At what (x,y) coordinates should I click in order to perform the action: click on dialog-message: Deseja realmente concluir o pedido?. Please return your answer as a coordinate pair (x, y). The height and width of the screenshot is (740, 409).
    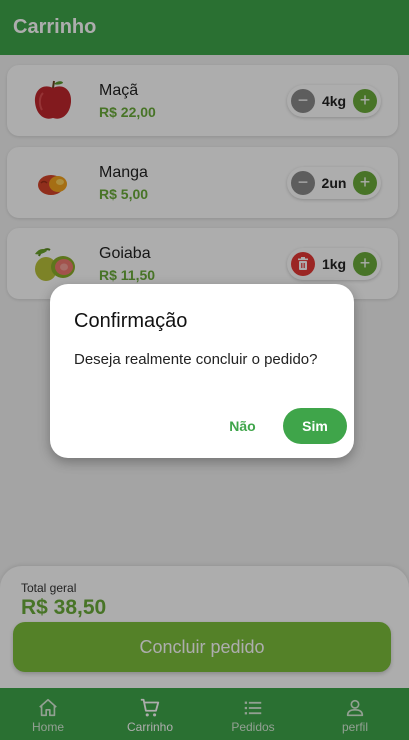
    Looking at the image, I should click on (196, 359).